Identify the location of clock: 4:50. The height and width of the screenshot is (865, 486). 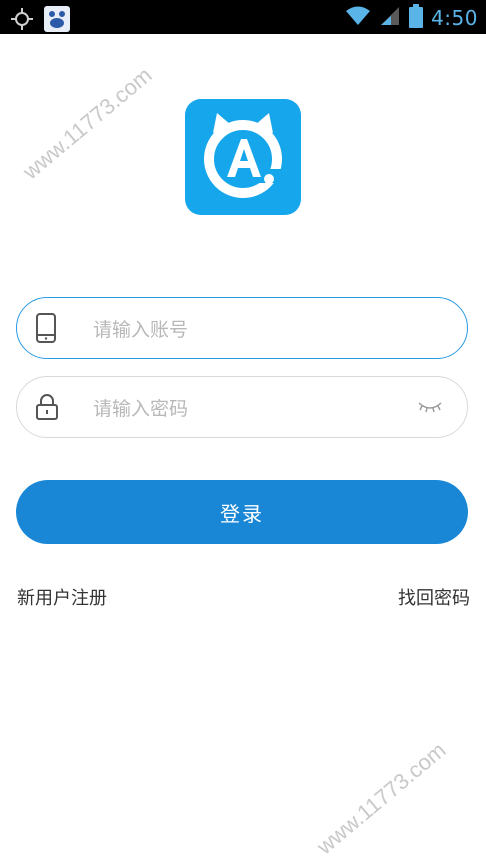
(454, 18).